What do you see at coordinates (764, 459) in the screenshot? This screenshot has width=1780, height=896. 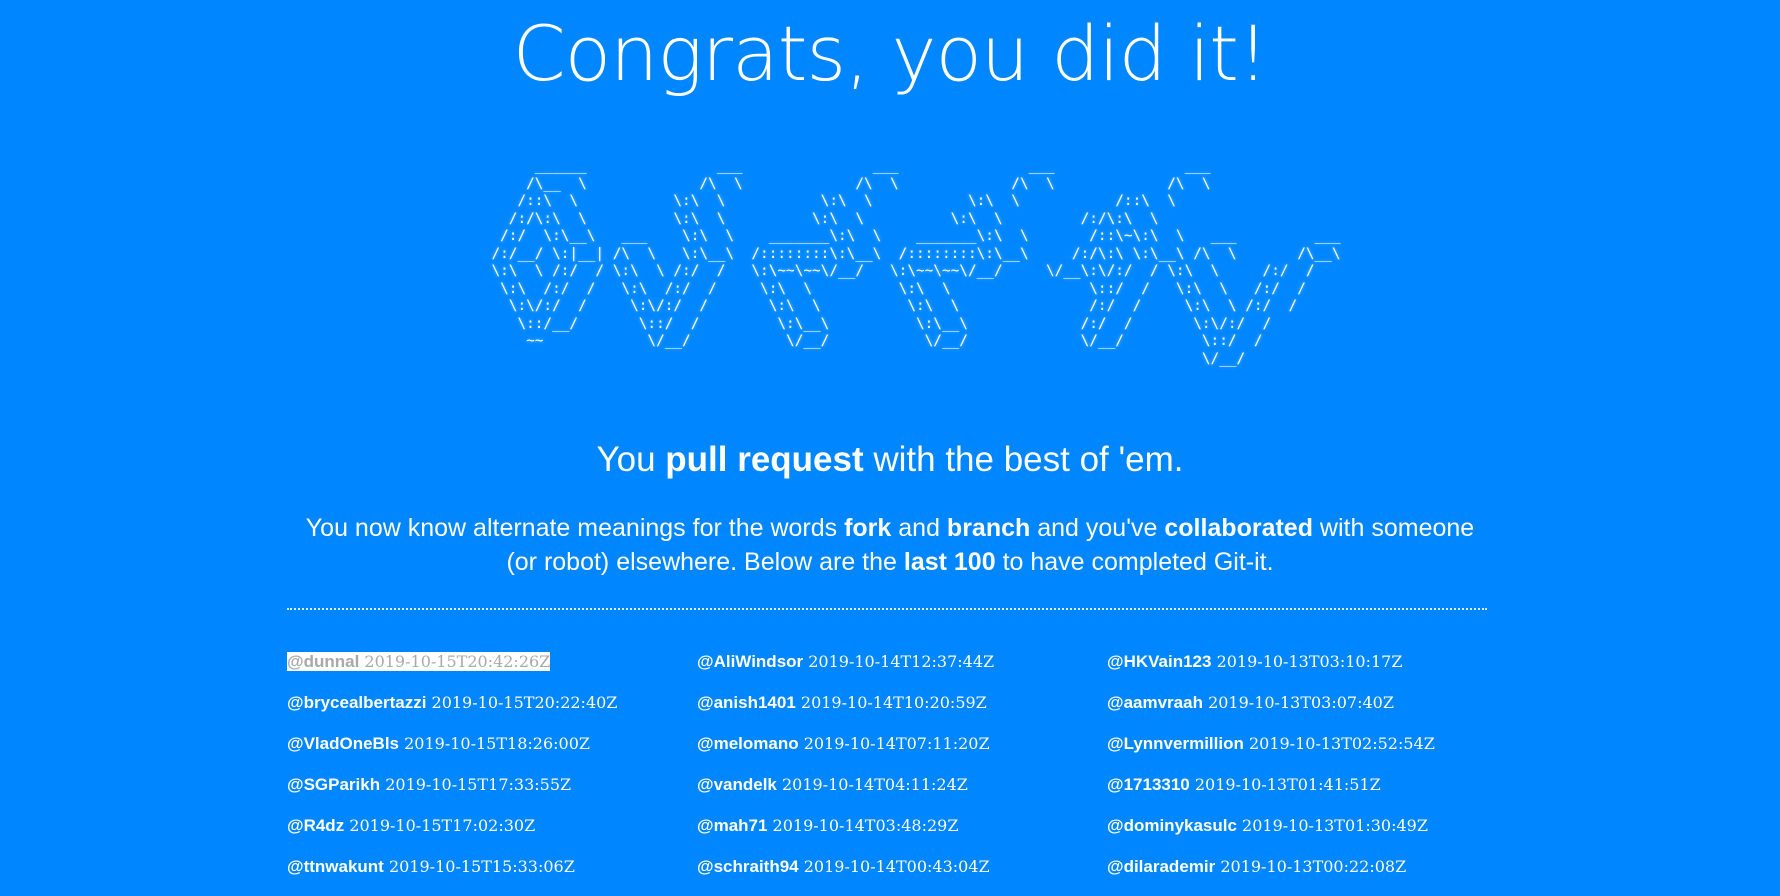 I see `tagline-bold: pull request` at bounding box center [764, 459].